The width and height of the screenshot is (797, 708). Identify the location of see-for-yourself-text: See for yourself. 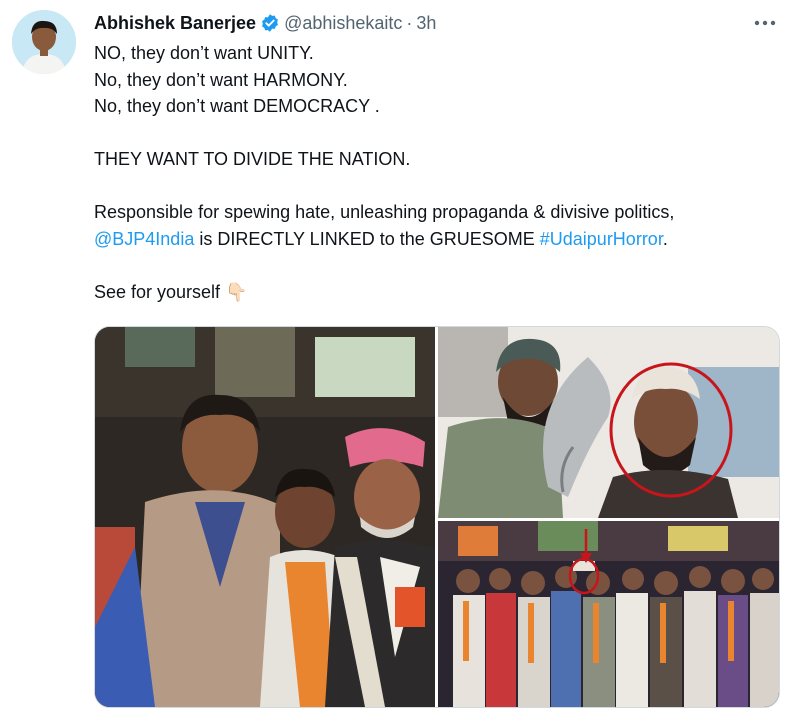
(157, 291).